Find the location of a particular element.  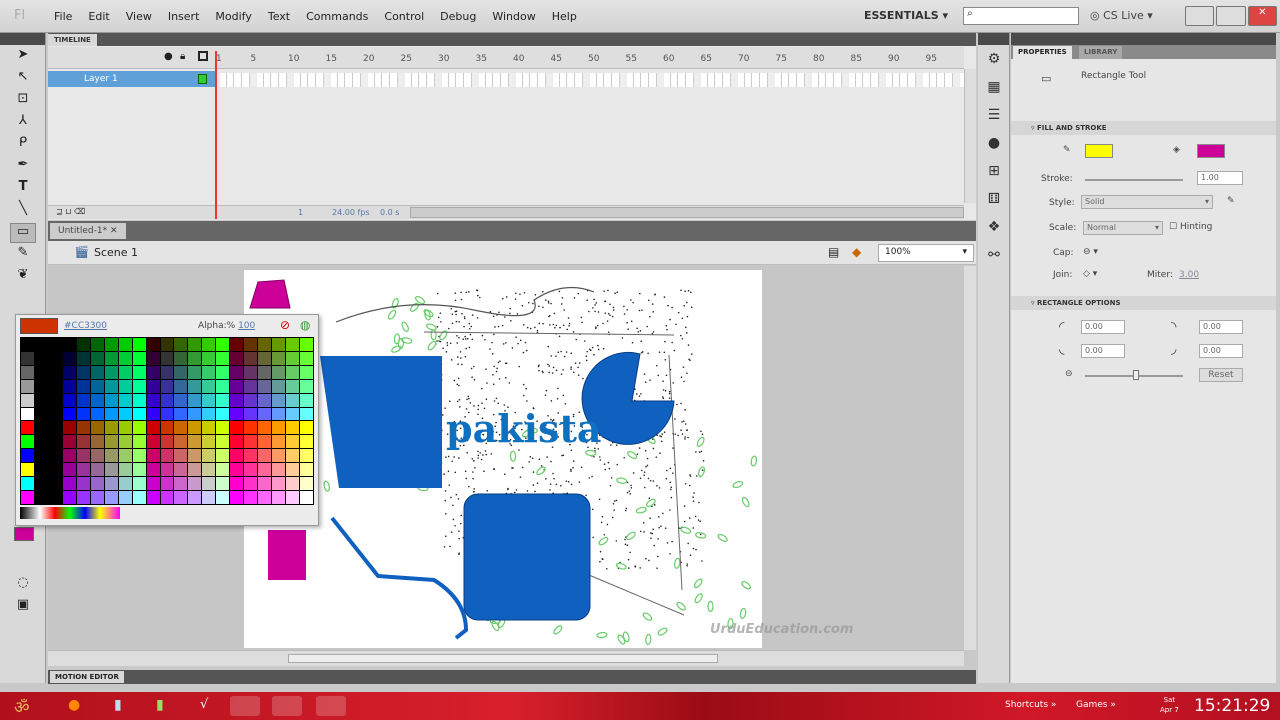

menu-modify: Modify is located at coordinates (233, 16).